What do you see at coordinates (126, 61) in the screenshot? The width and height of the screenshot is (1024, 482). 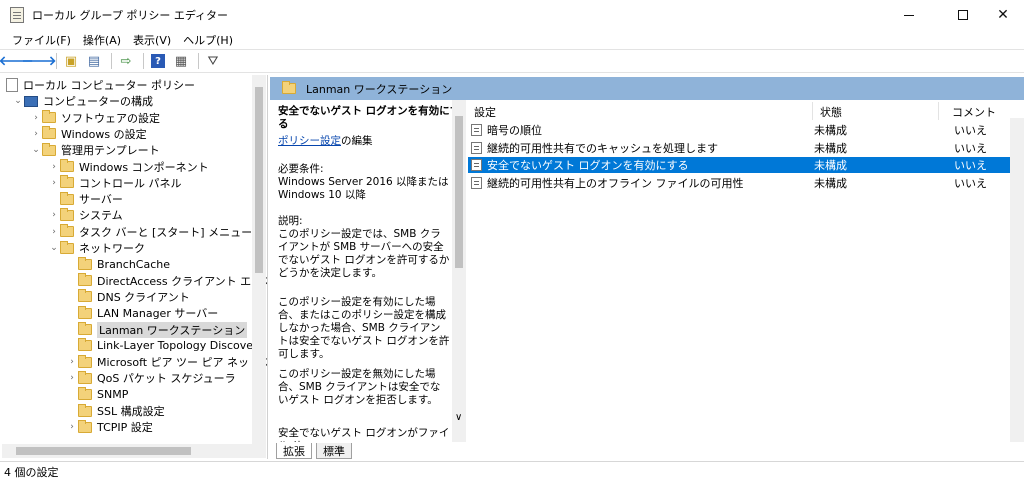 I see `export-list-button: ⇨` at bounding box center [126, 61].